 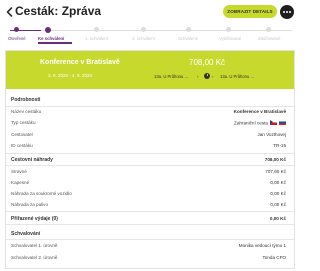 What do you see at coordinates (34, 219) in the screenshot?
I see `expenses-heading: Přiřazené výdaje (0)` at bounding box center [34, 219].